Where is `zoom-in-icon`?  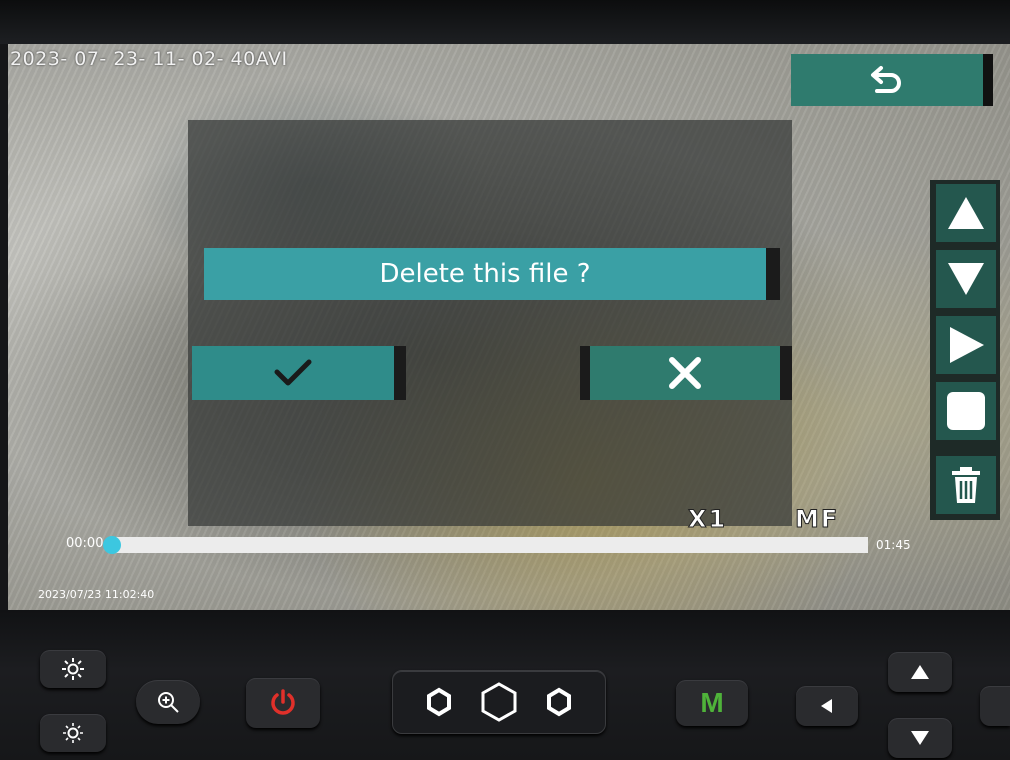 zoom-in-icon is located at coordinates (168, 702).